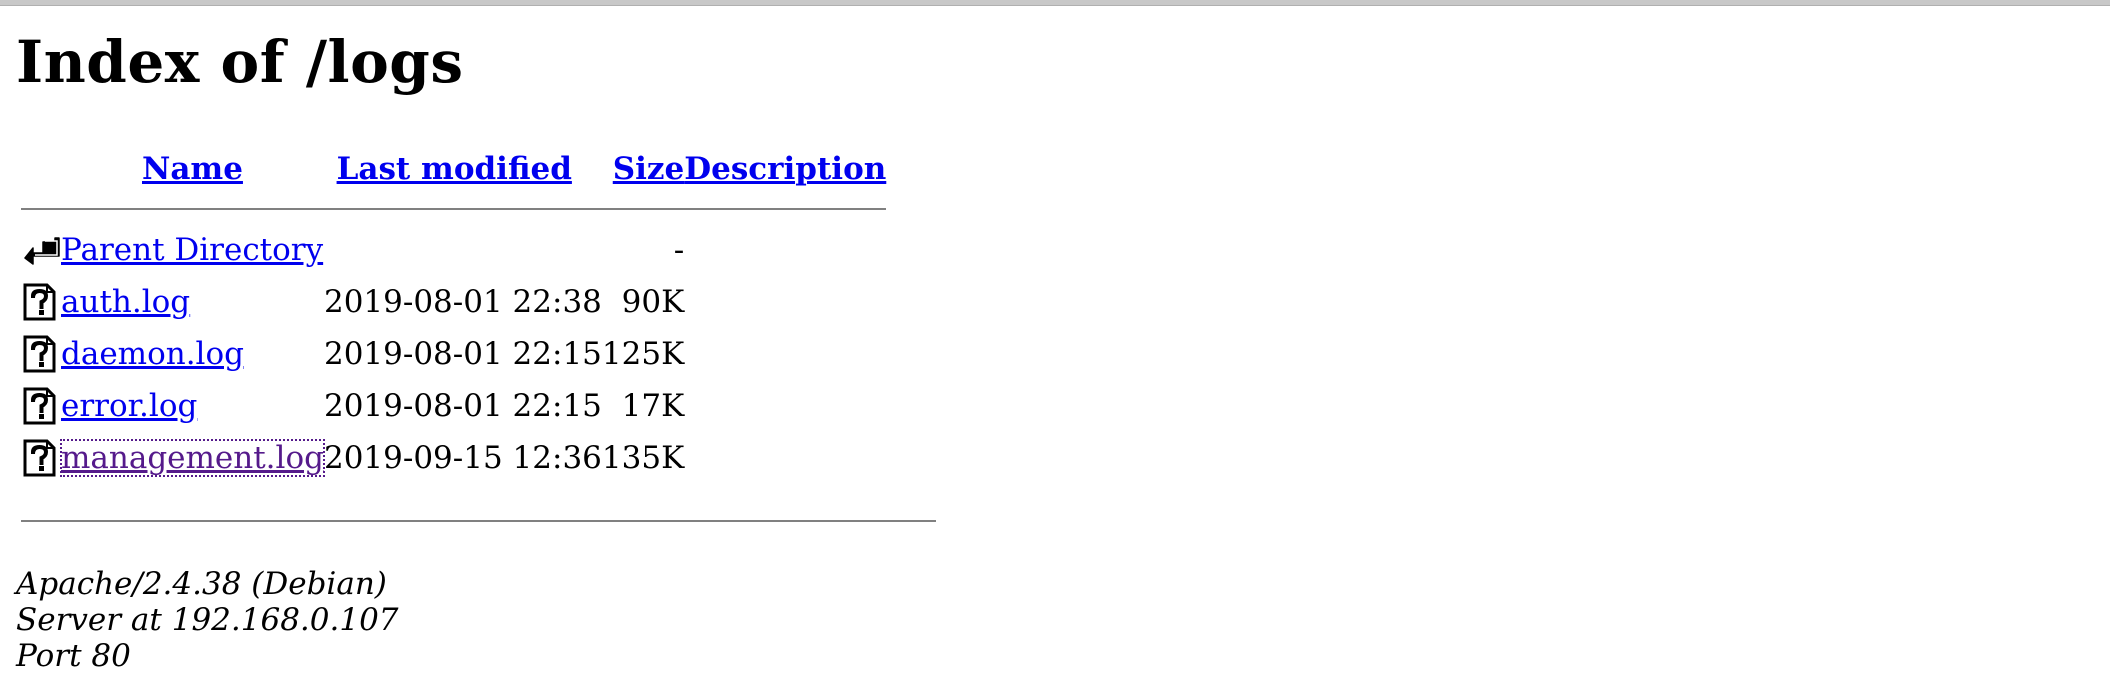 This screenshot has height=674, width=2110. I want to click on sort-by-size-link: Size, so click(649, 169).